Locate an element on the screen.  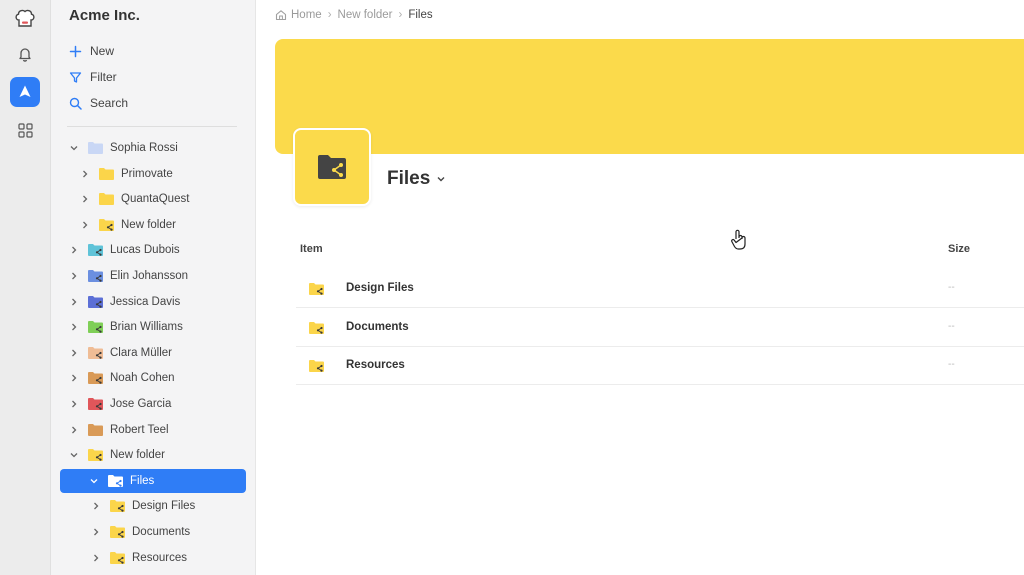
row-name: Documents is located at coordinates (377, 326).